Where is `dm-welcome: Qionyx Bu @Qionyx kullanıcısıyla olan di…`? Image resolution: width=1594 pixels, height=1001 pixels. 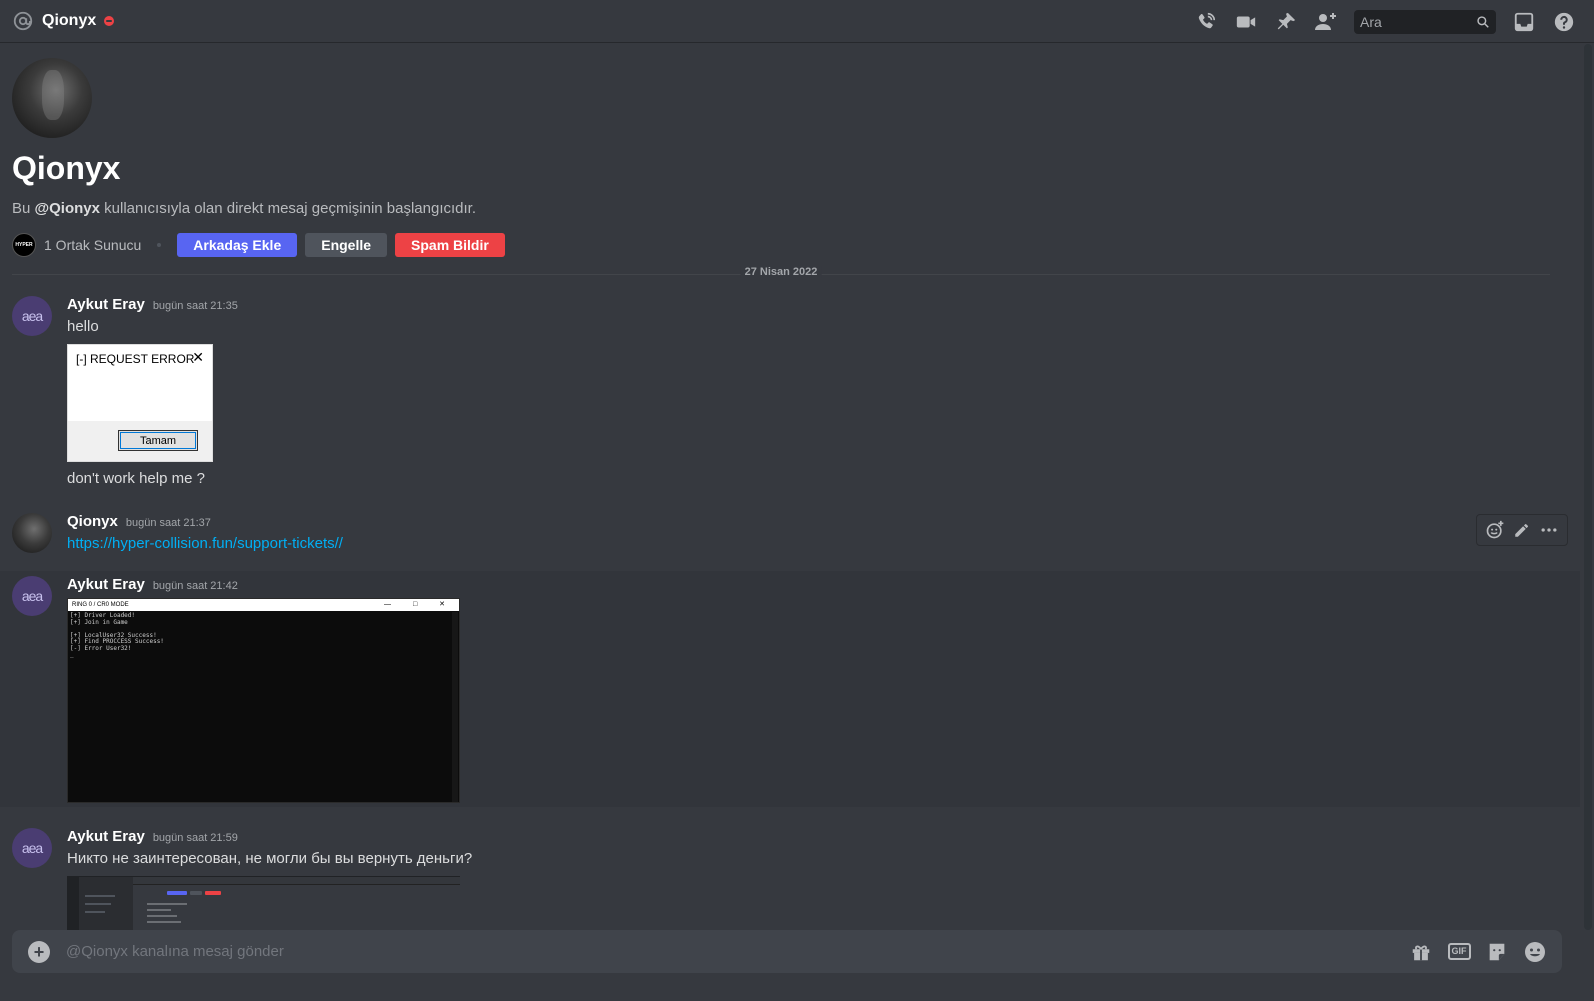 dm-welcome: Qionyx Bu @Qionyx kullanıcısıyla olan di… is located at coordinates (262, 157).